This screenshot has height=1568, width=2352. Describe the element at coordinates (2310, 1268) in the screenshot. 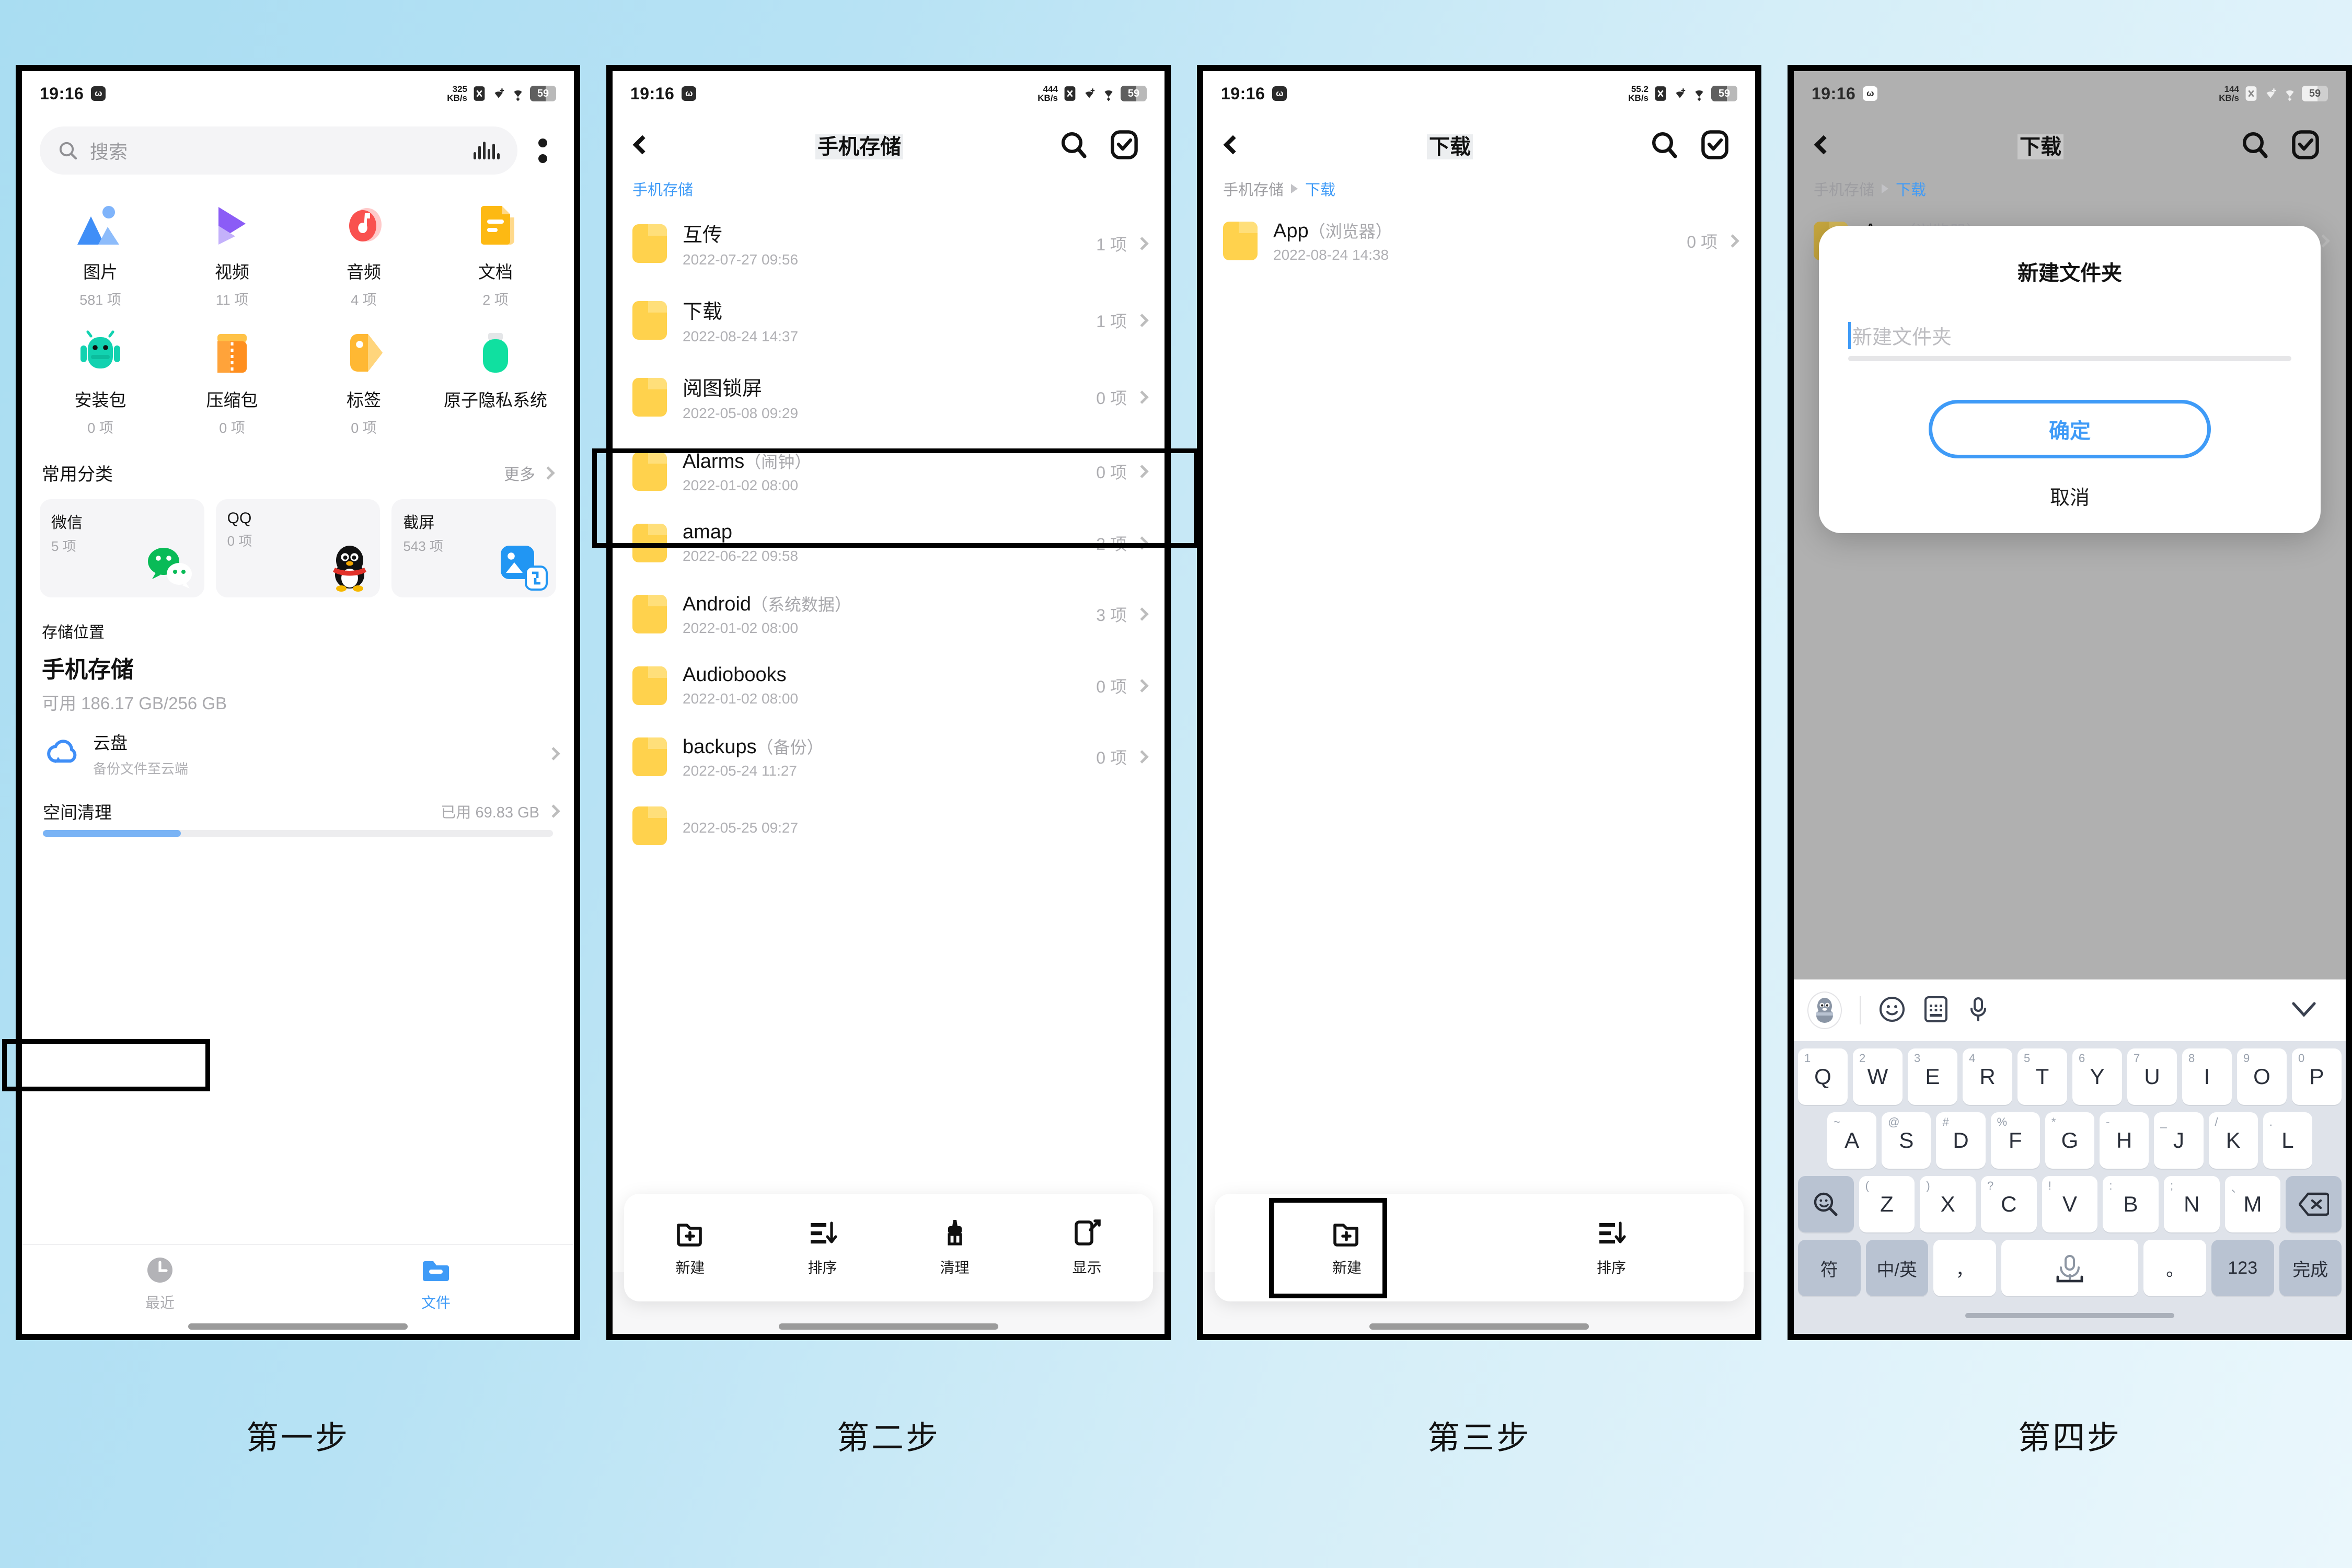

I see `key-done: 完成` at that location.